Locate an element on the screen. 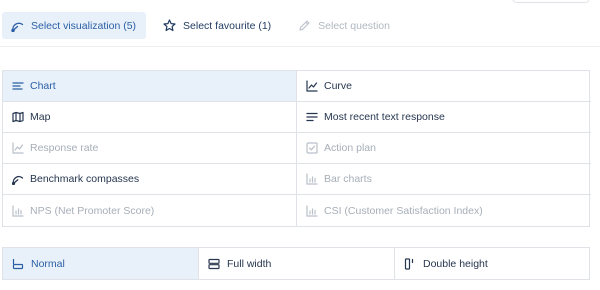 The image size is (600, 290). layout-full-width: Full width is located at coordinates (297, 263).